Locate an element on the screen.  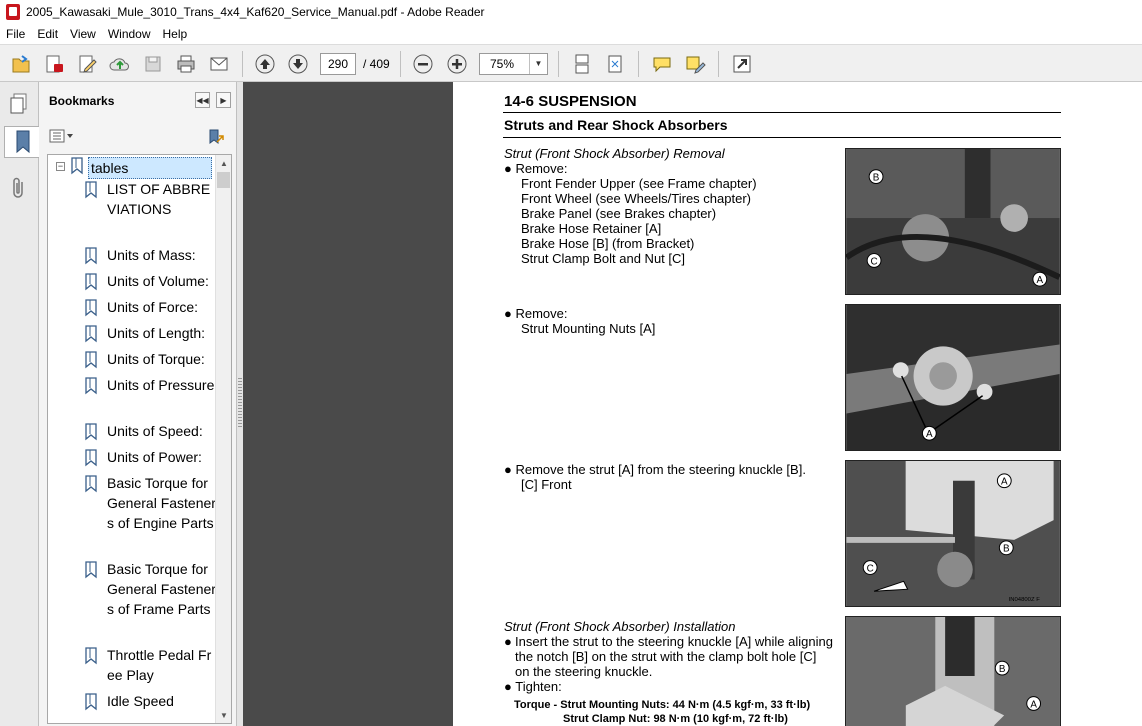
print-button is located at coordinates (186, 64).